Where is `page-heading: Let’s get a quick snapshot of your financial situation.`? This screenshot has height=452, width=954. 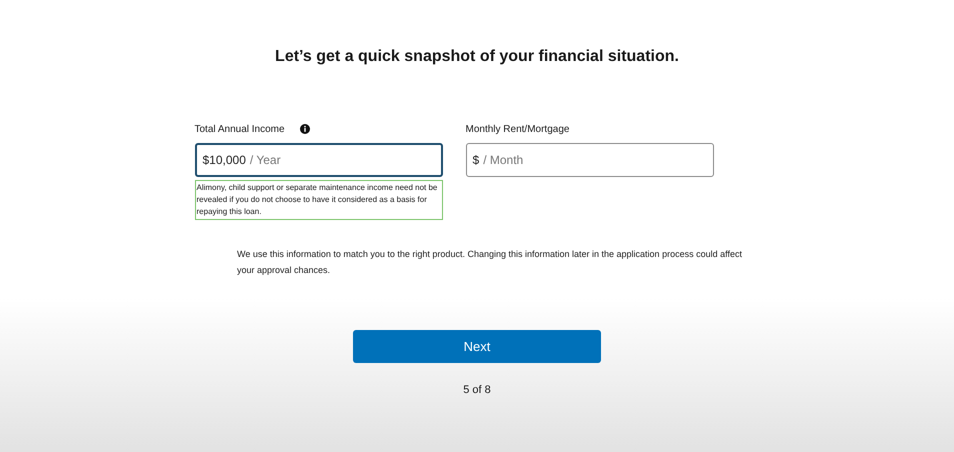
page-heading: Let’s get a quick snapshot of your financial situation. is located at coordinates (477, 57).